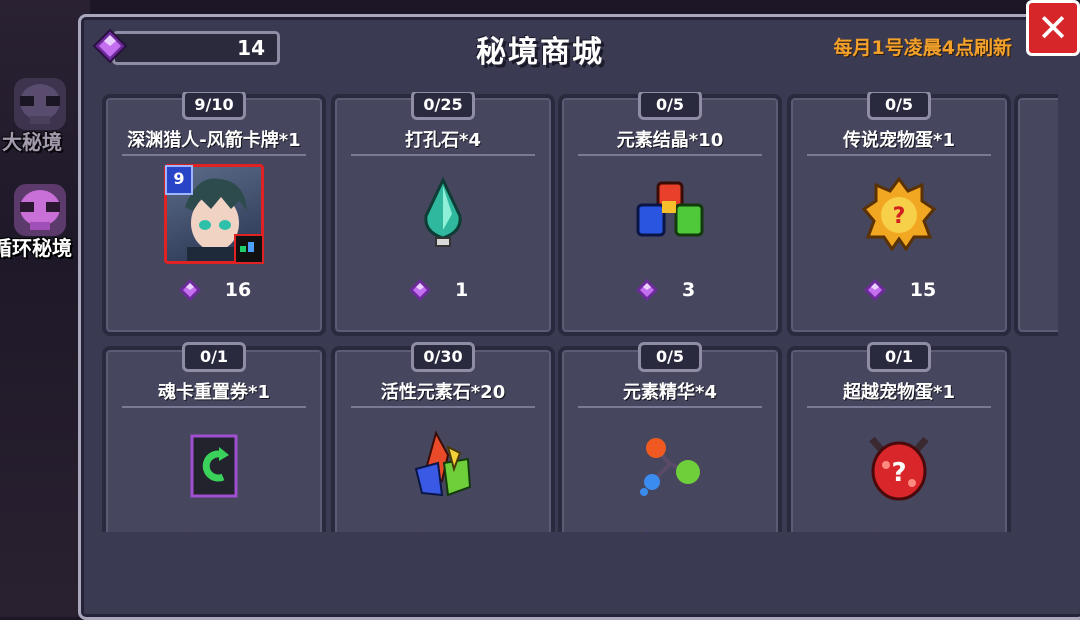  Describe the element at coordinates (923, 290) in the screenshot. I see `item-price: 15` at that location.